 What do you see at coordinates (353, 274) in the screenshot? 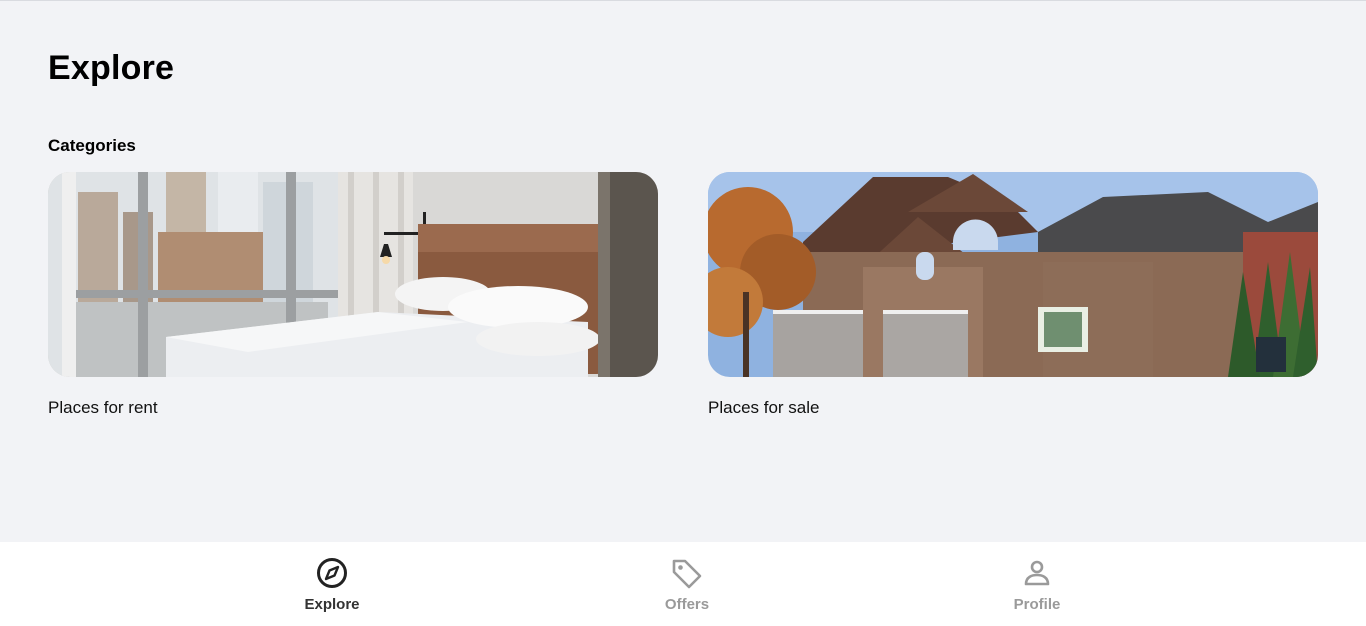
I see `bedroom-photo` at bounding box center [353, 274].